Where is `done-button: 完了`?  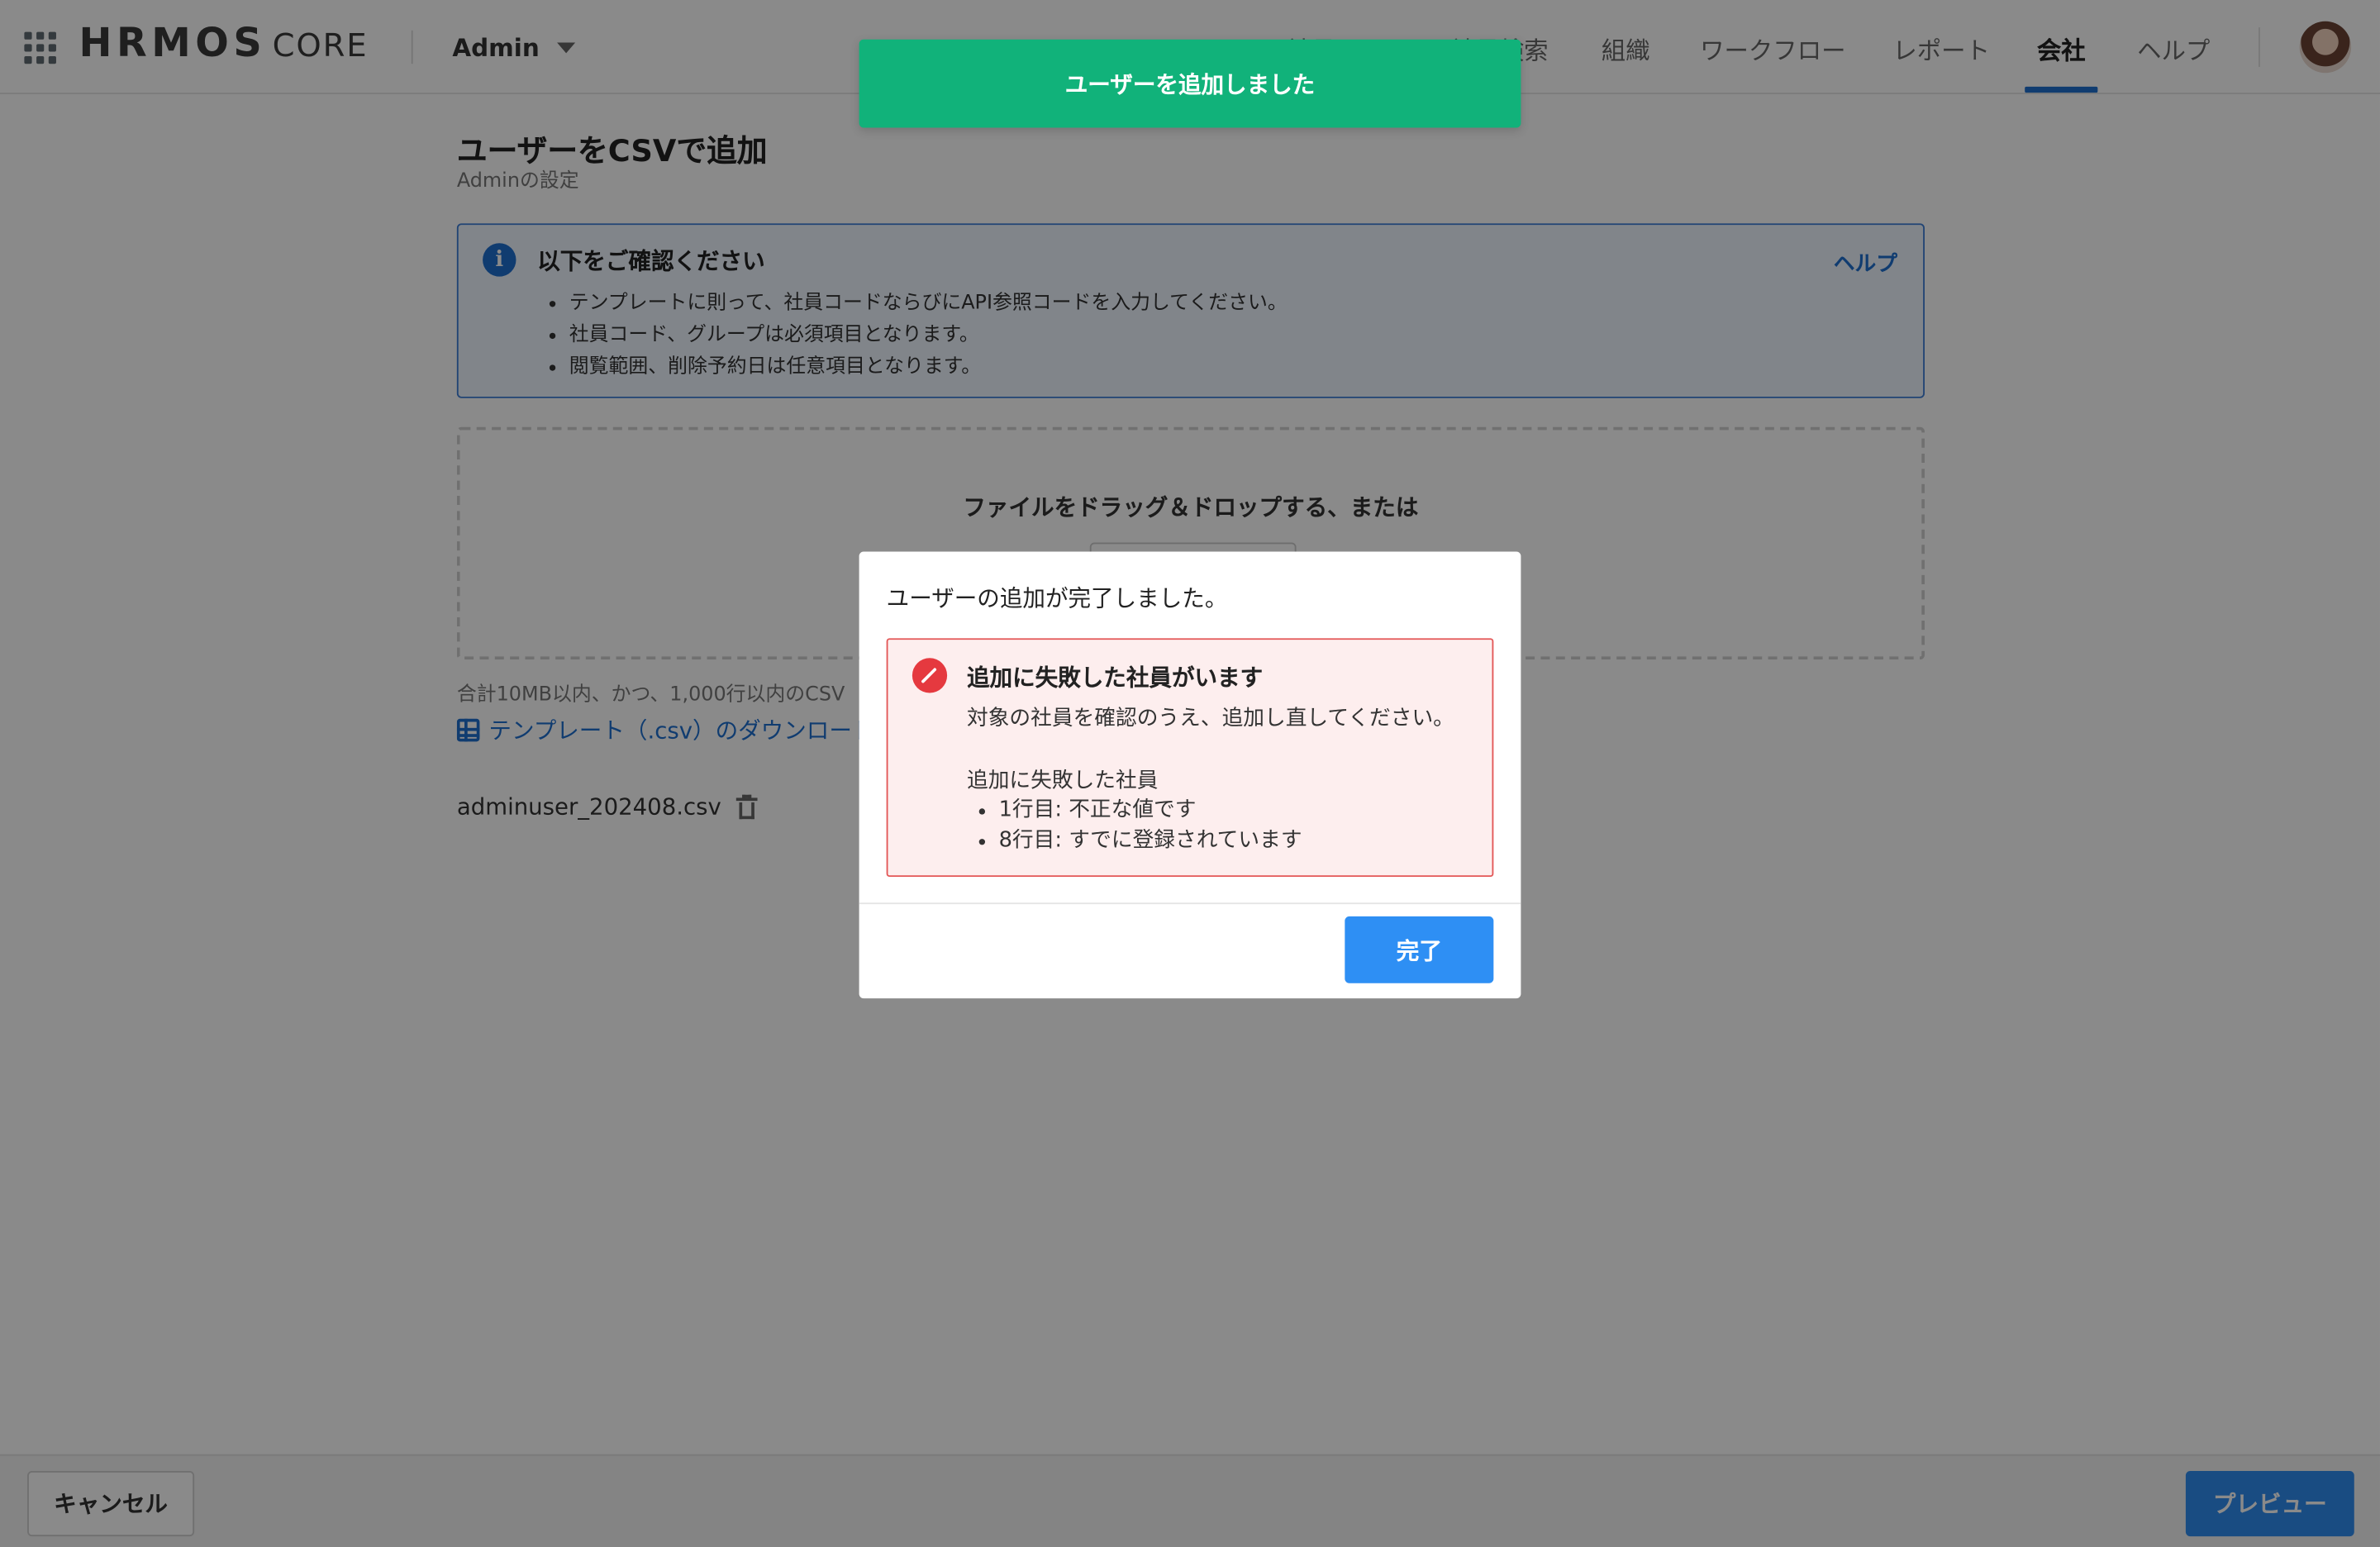 done-button: 完了 is located at coordinates (1419, 949).